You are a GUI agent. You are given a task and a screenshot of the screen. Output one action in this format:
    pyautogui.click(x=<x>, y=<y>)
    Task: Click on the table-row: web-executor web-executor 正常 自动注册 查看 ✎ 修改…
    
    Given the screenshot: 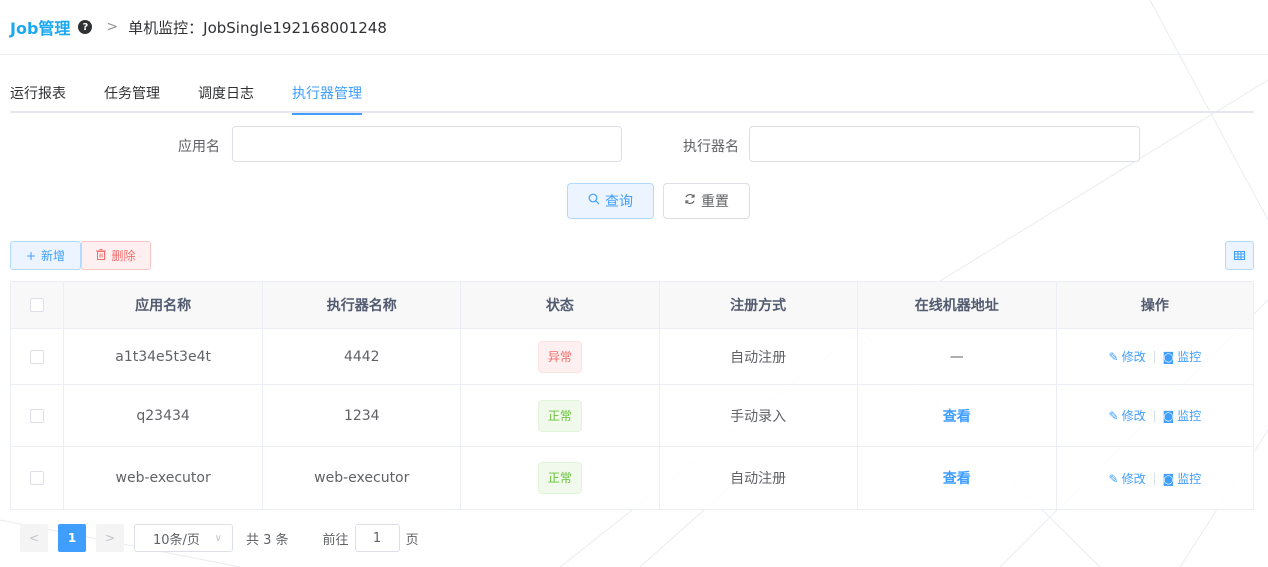 What is the action you would take?
    pyautogui.click(x=632, y=478)
    